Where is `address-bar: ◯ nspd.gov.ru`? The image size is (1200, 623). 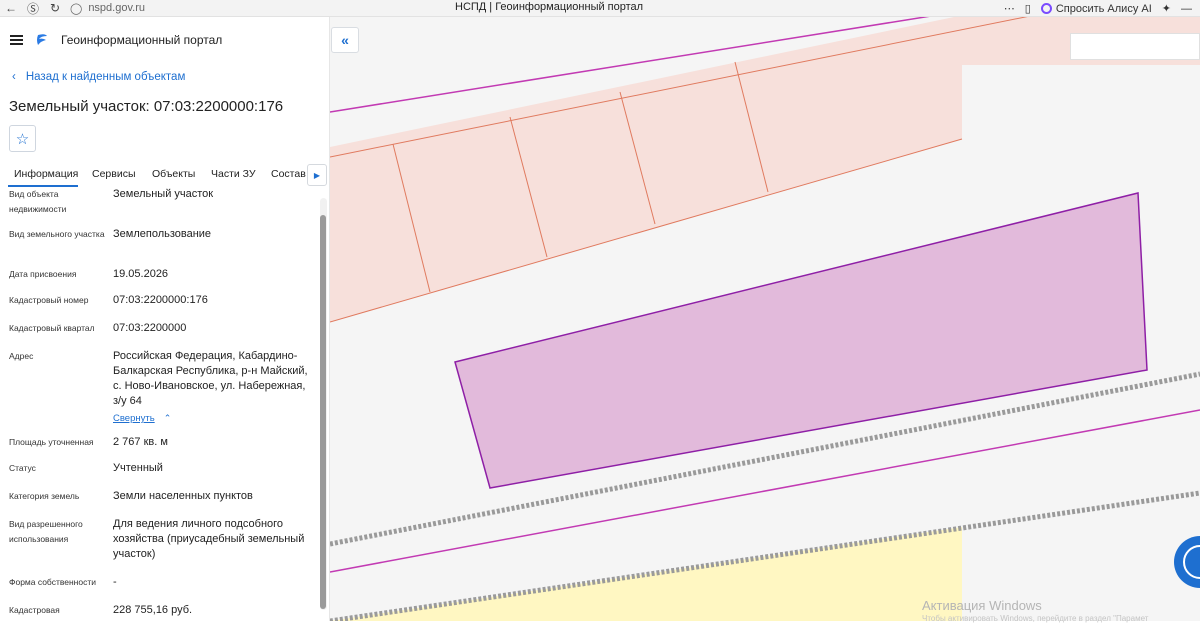 address-bar: ◯ nspd.gov.ru is located at coordinates (107, 8).